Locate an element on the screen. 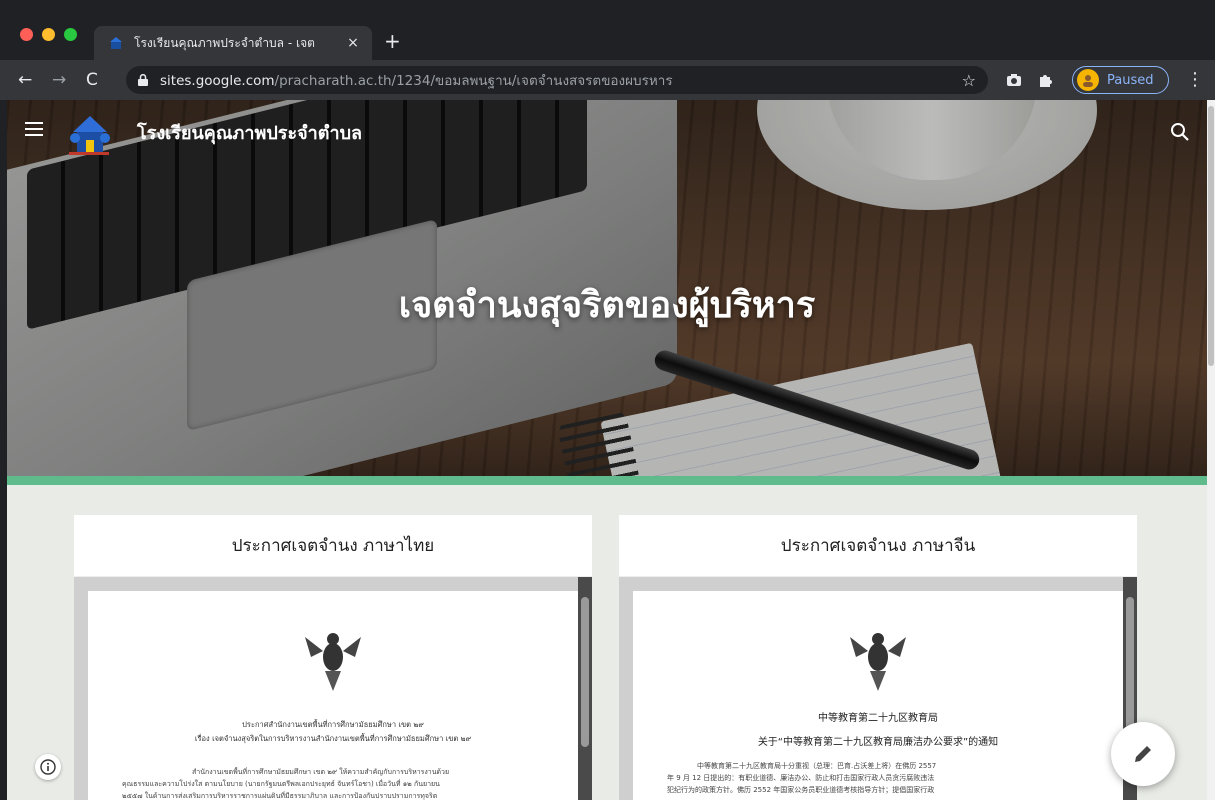 This screenshot has width=1215, height=800. site-header: โรงเรียนคุณภาพประจำตำบล is located at coordinates (607, 132).